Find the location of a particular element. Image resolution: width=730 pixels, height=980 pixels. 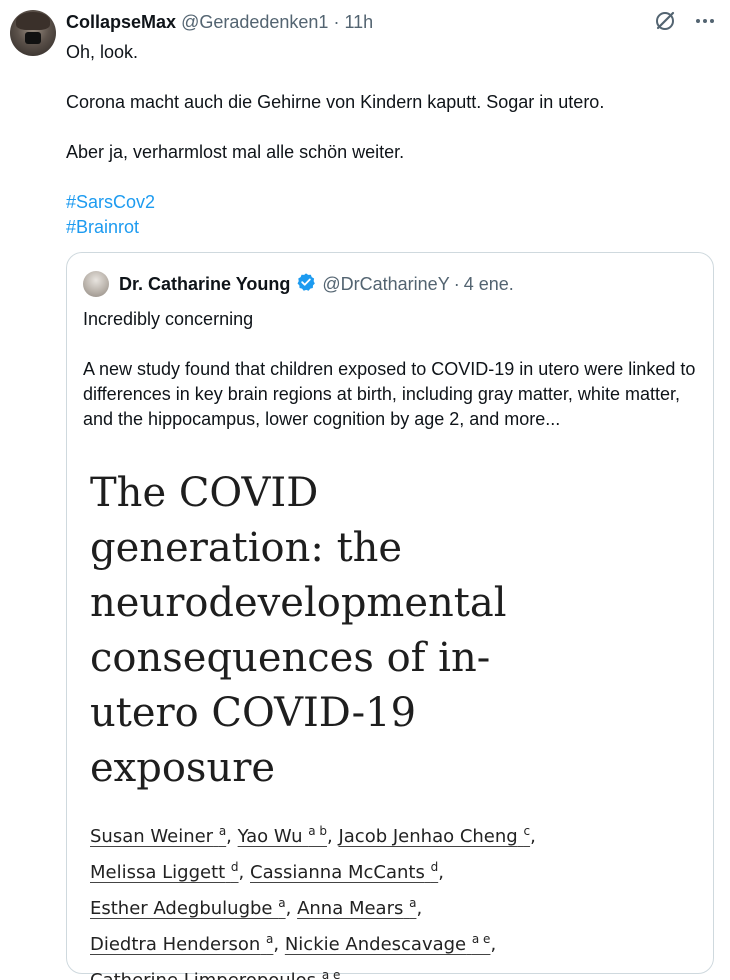

author-name: Yao Wu a b is located at coordinates (282, 835).